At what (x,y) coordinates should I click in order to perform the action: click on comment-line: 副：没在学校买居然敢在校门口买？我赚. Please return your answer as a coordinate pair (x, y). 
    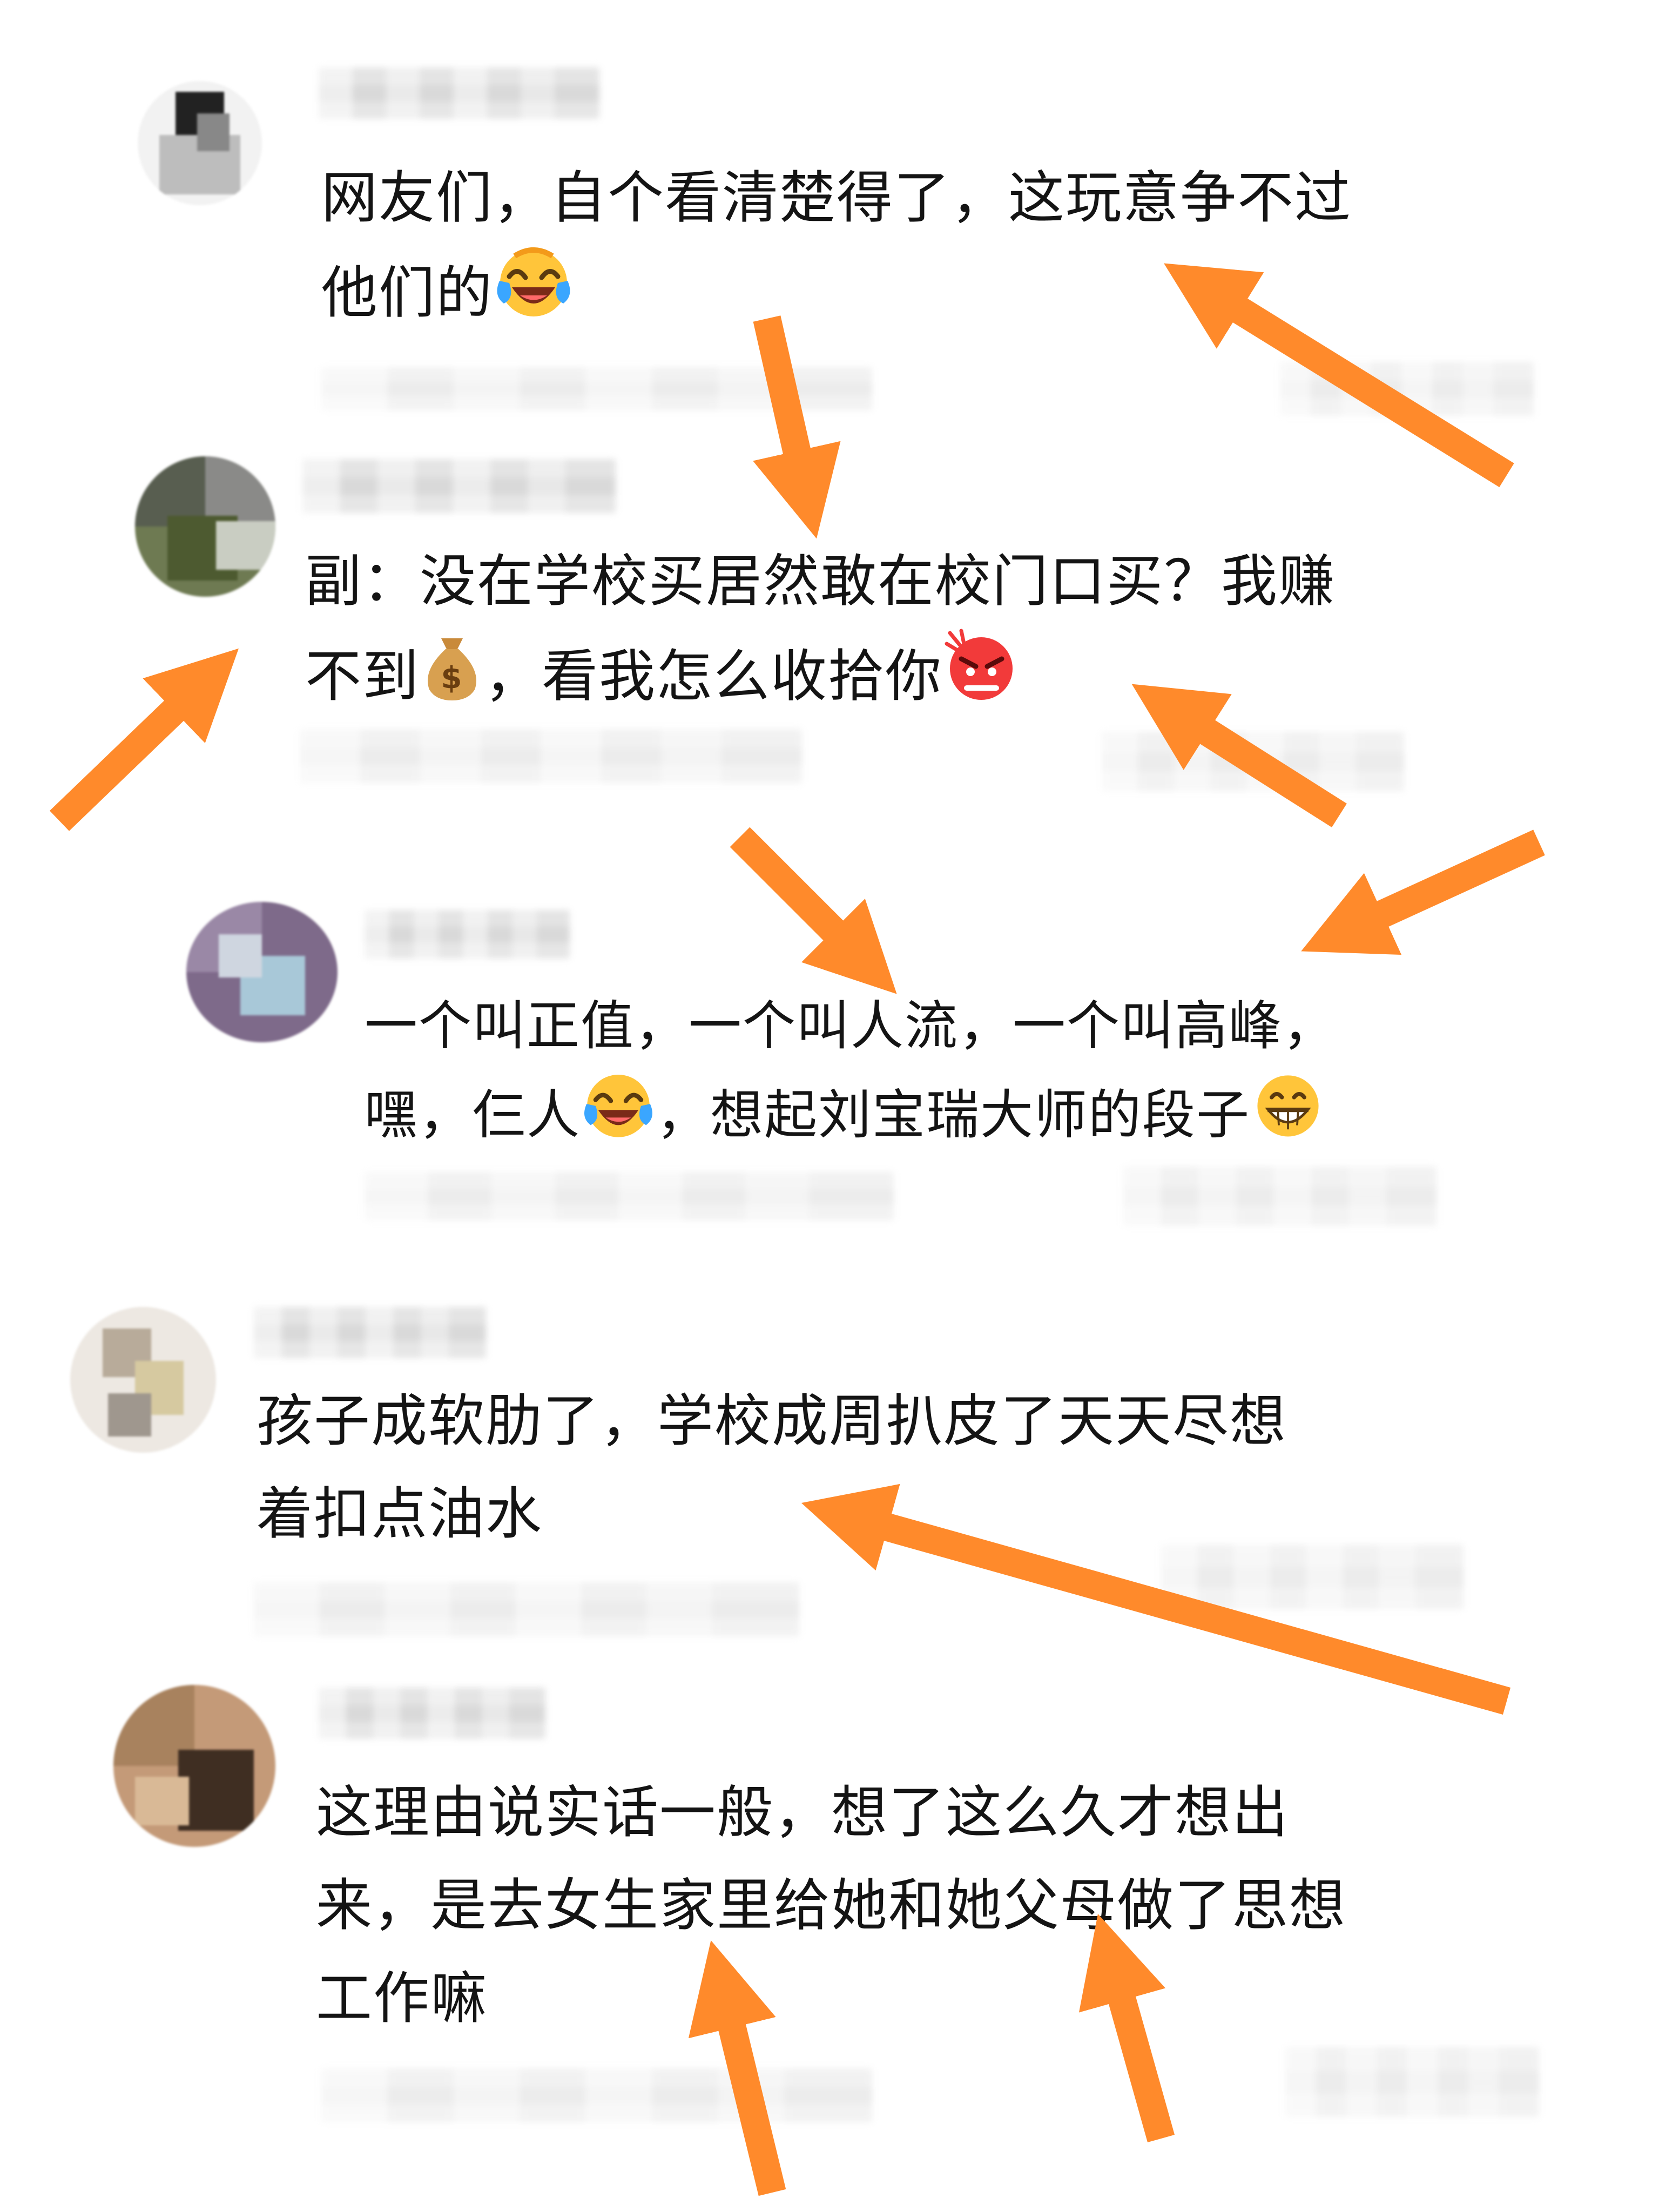
    Looking at the image, I should click on (820, 581).